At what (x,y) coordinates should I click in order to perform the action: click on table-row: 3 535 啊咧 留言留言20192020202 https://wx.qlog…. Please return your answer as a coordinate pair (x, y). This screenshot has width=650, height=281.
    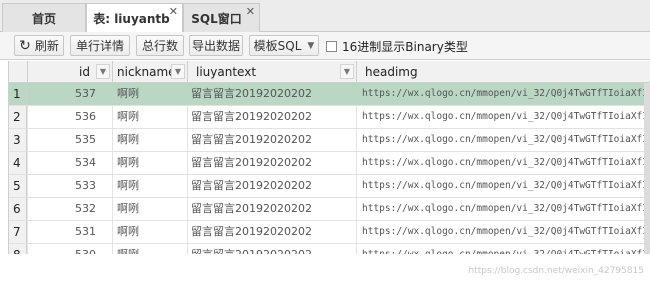
    Looking at the image, I should click on (329, 140).